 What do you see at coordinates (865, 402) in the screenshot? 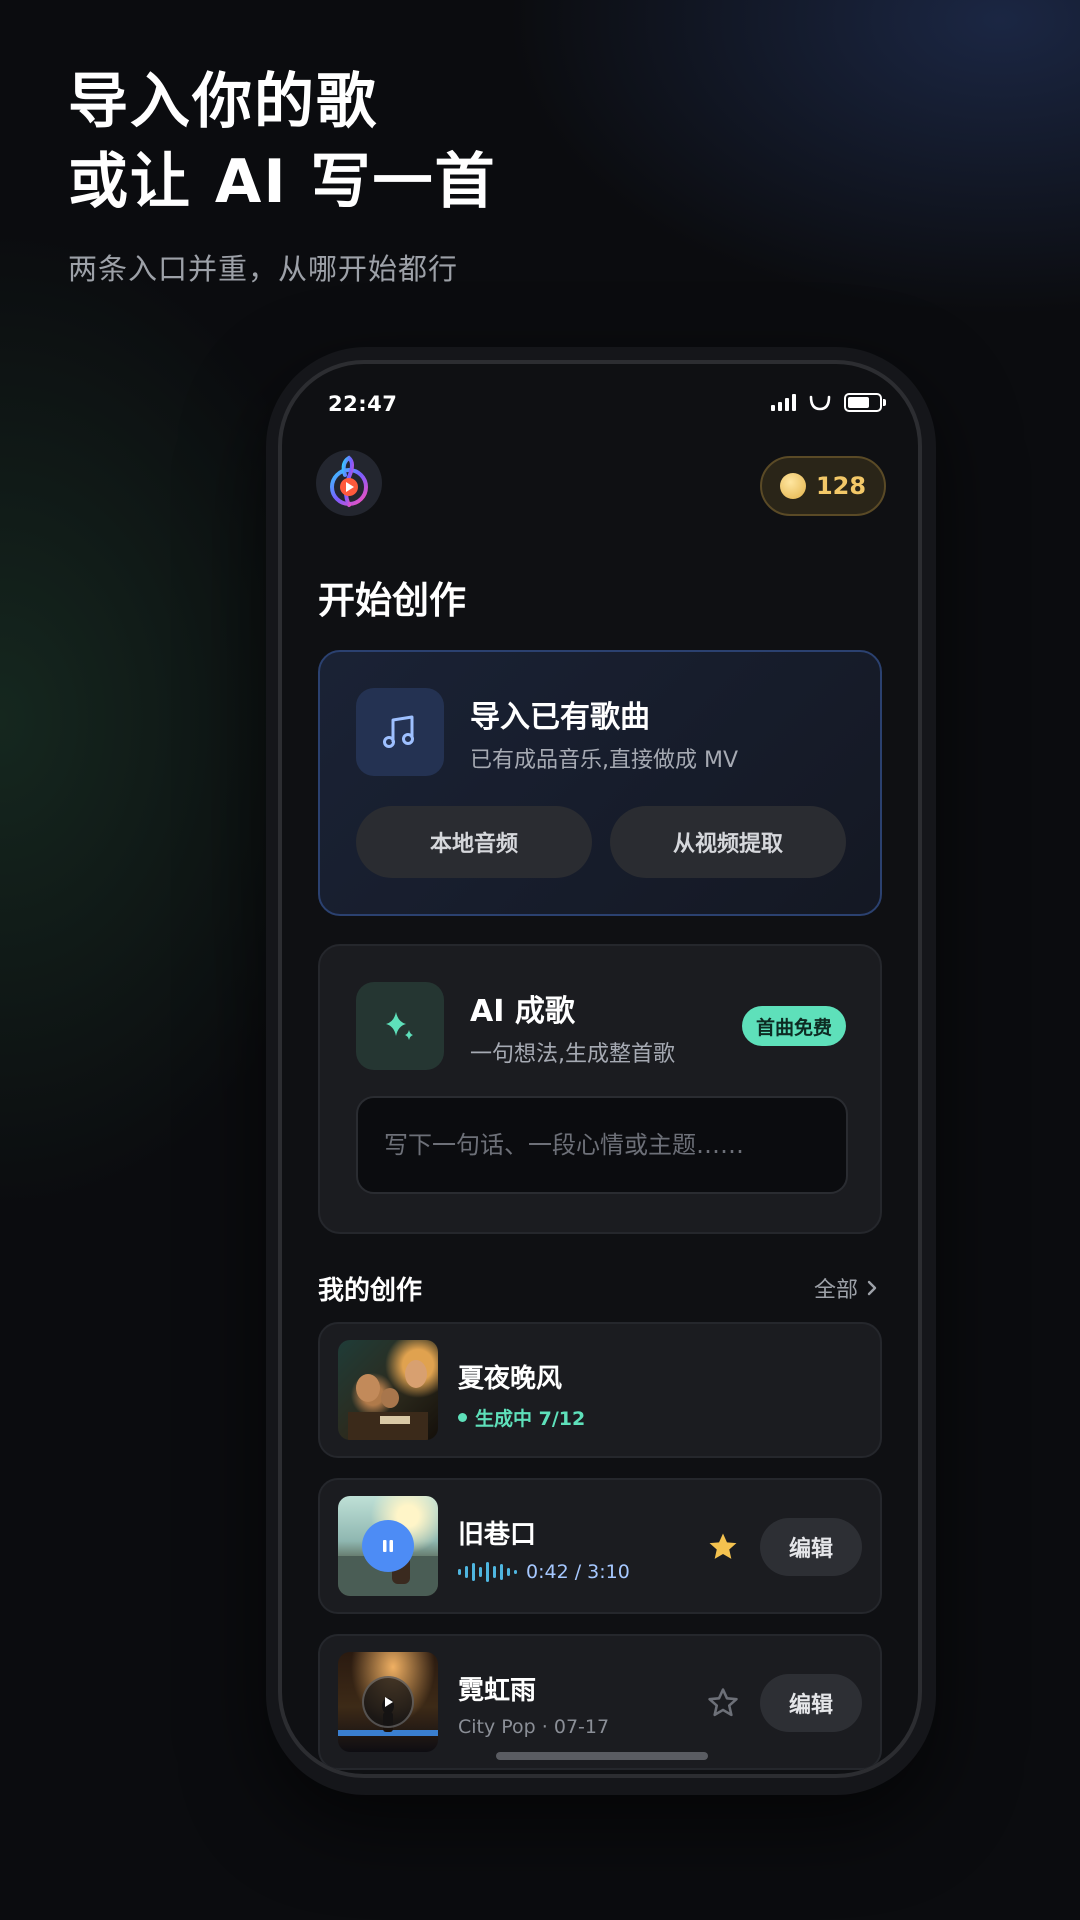
I see `battery-icon` at bounding box center [865, 402].